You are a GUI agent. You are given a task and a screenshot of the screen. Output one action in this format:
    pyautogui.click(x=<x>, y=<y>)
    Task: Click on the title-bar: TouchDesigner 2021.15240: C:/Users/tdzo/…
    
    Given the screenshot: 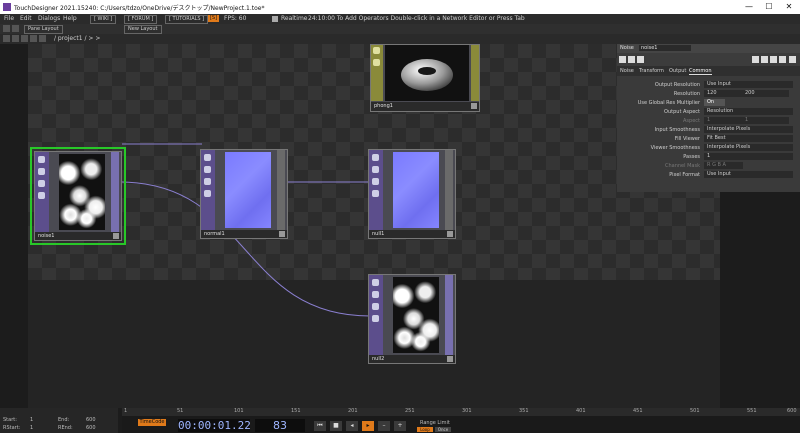 What is the action you would take?
    pyautogui.click(x=400, y=7)
    